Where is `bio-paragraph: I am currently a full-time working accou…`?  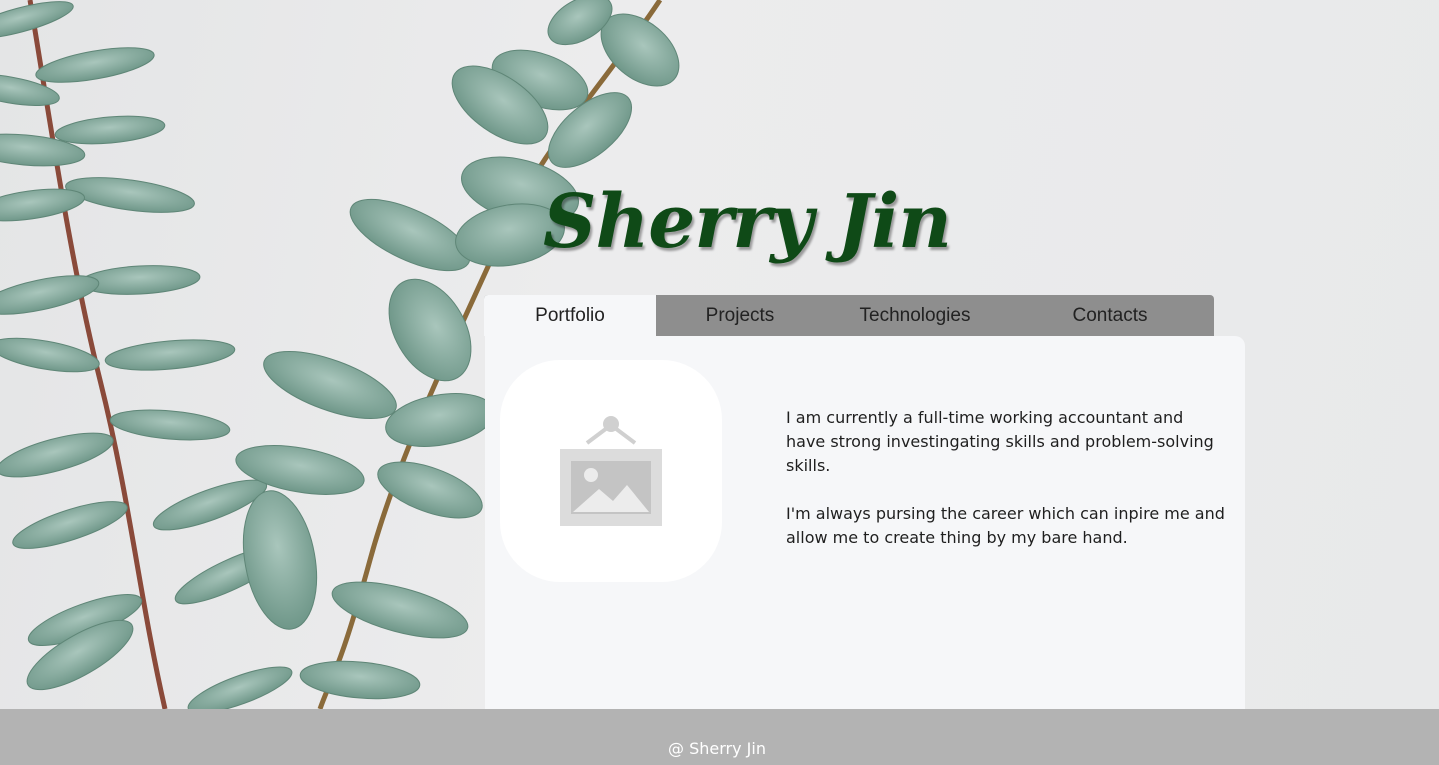
bio-paragraph: I am currently a full-time working accou… is located at coordinates (1000, 441).